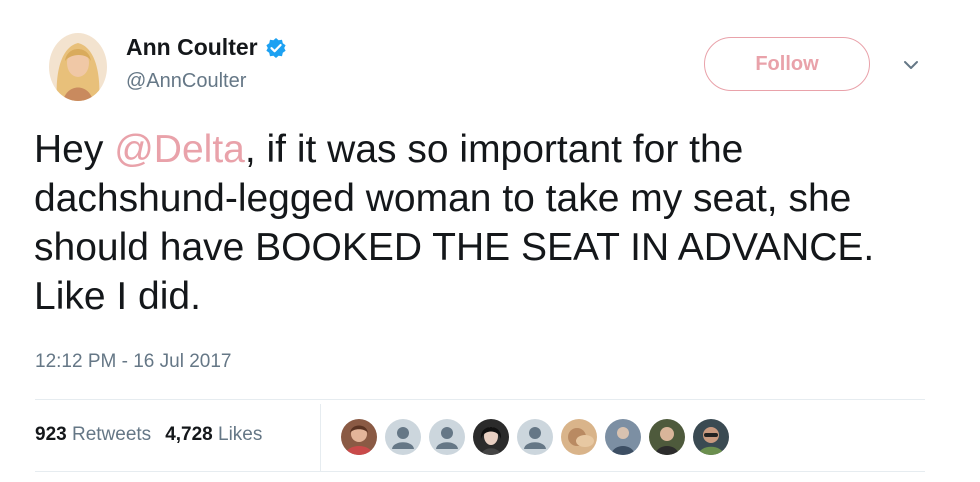  I want to click on user-handle: @AnnCoulter, so click(186, 81).